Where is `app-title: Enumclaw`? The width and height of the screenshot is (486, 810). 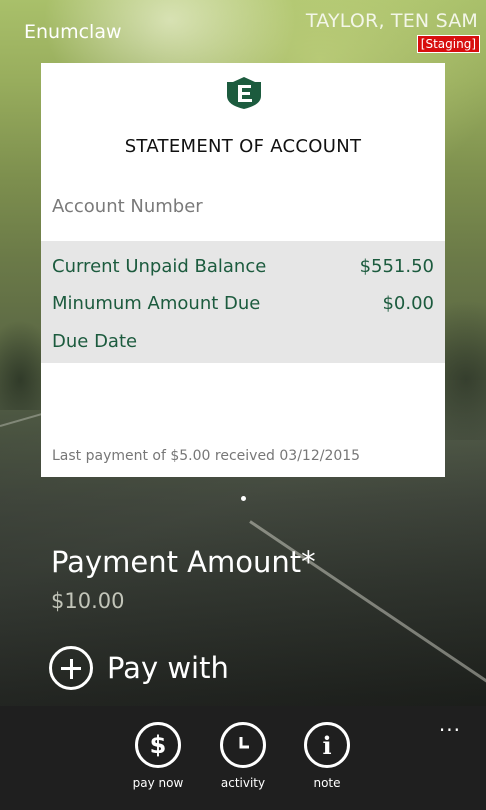 app-title: Enumclaw is located at coordinates (73, 32).